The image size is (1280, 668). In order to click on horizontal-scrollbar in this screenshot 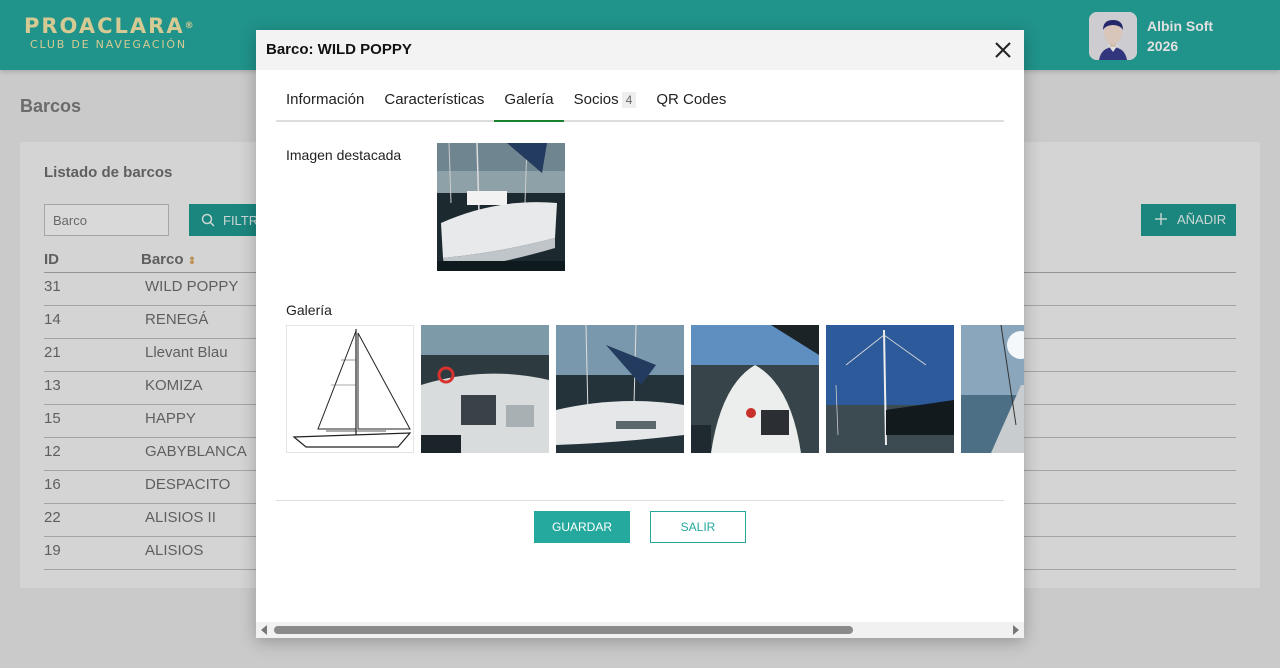, I will do `click(640, 630)`.